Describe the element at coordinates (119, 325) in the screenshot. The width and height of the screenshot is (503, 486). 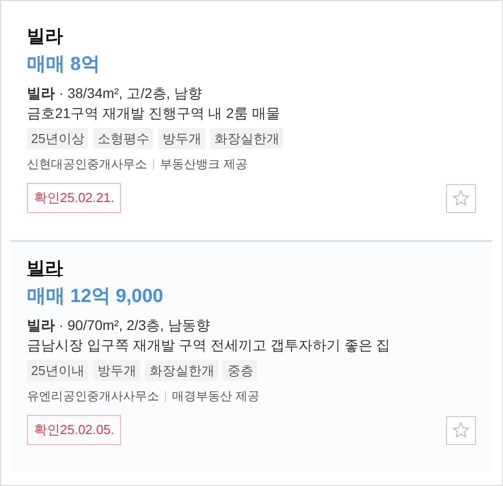
I see `listing-specs: 빌라 · 90/70m², 2/3층, 남동향` at that location.